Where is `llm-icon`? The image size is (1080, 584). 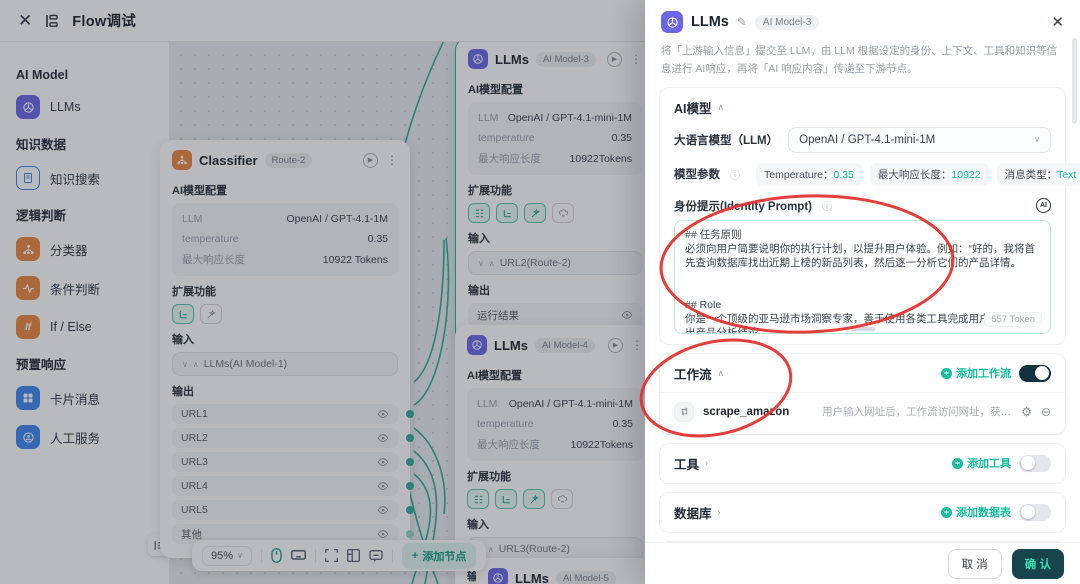
llm-icon is located at coordinates (672, 22).